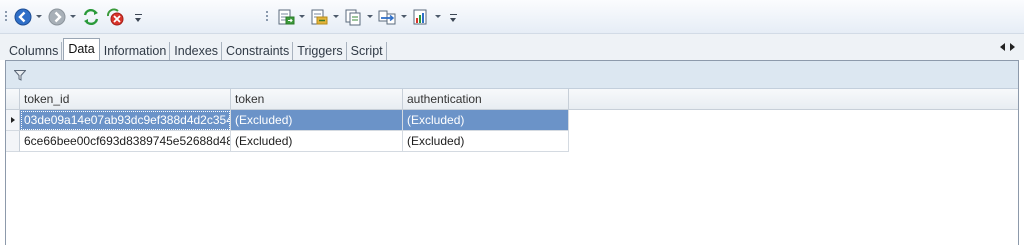 This screenshot has height=245, width=1024. I want to click on copy-data-dropdown-arrow, so click(370, 16).